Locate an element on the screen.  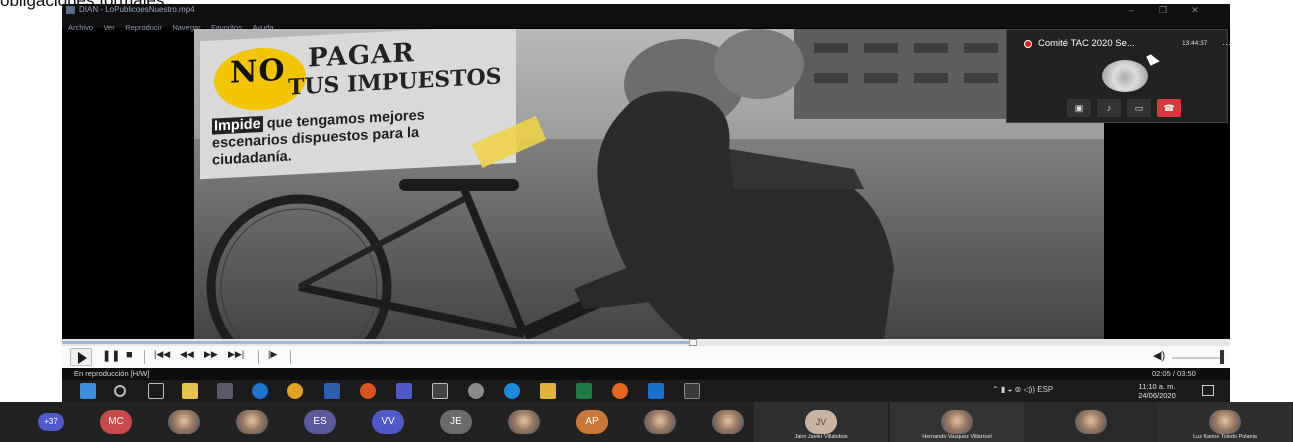
minimize-button: – is located at coordinates (1131, 10).